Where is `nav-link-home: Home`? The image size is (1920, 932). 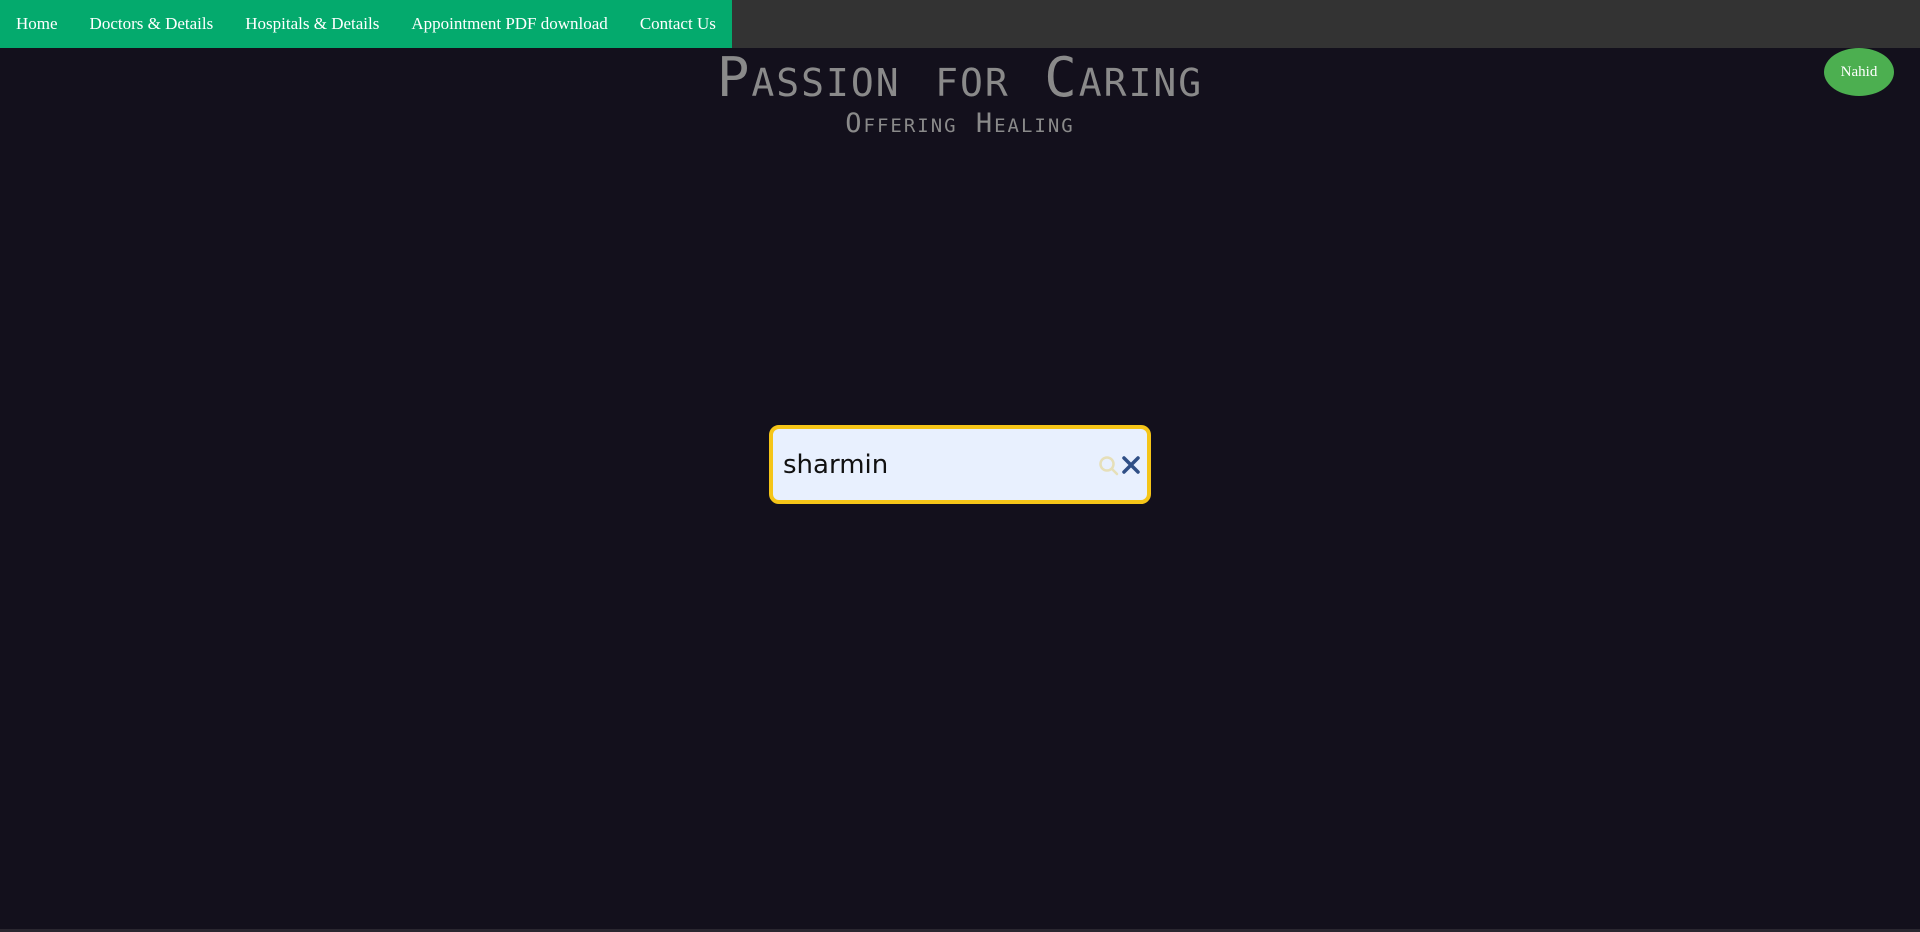
nav-link-home: Home is located at coordinates (37, 24).